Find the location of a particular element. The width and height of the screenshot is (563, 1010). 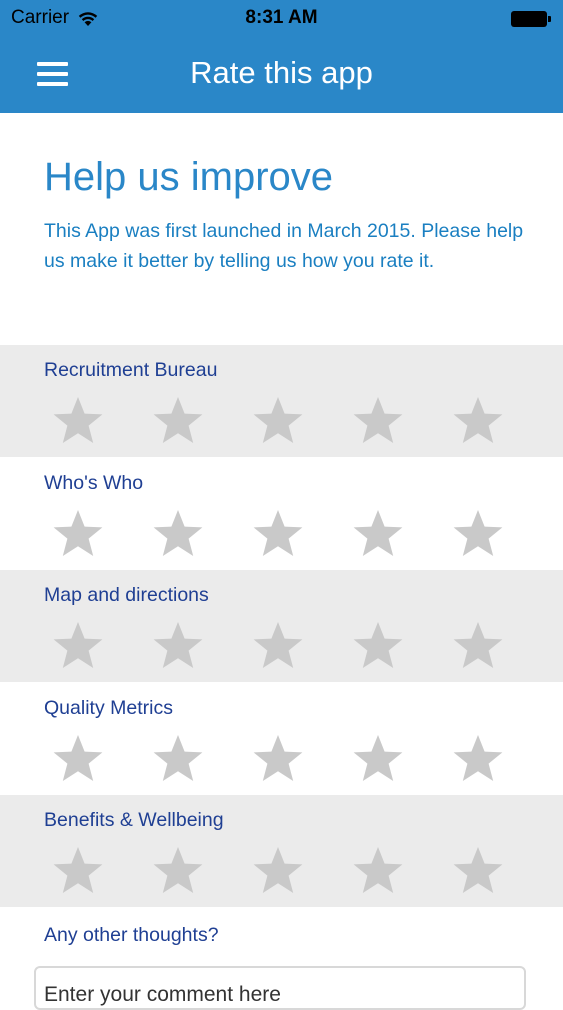

rating-row: Benefits & Wellbeing is located at coordinates (281, 851).